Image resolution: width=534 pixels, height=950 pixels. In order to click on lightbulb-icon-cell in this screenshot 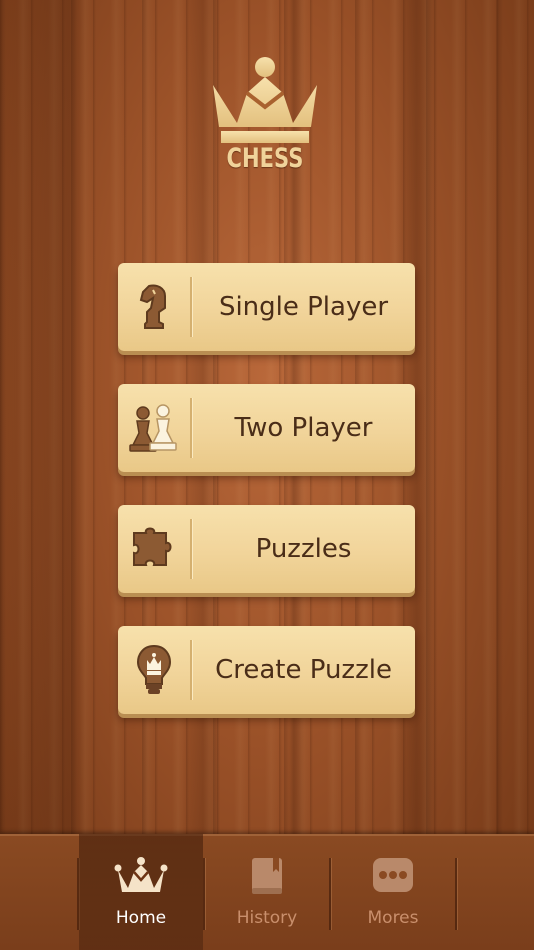, I will do `click(154, 670)`.